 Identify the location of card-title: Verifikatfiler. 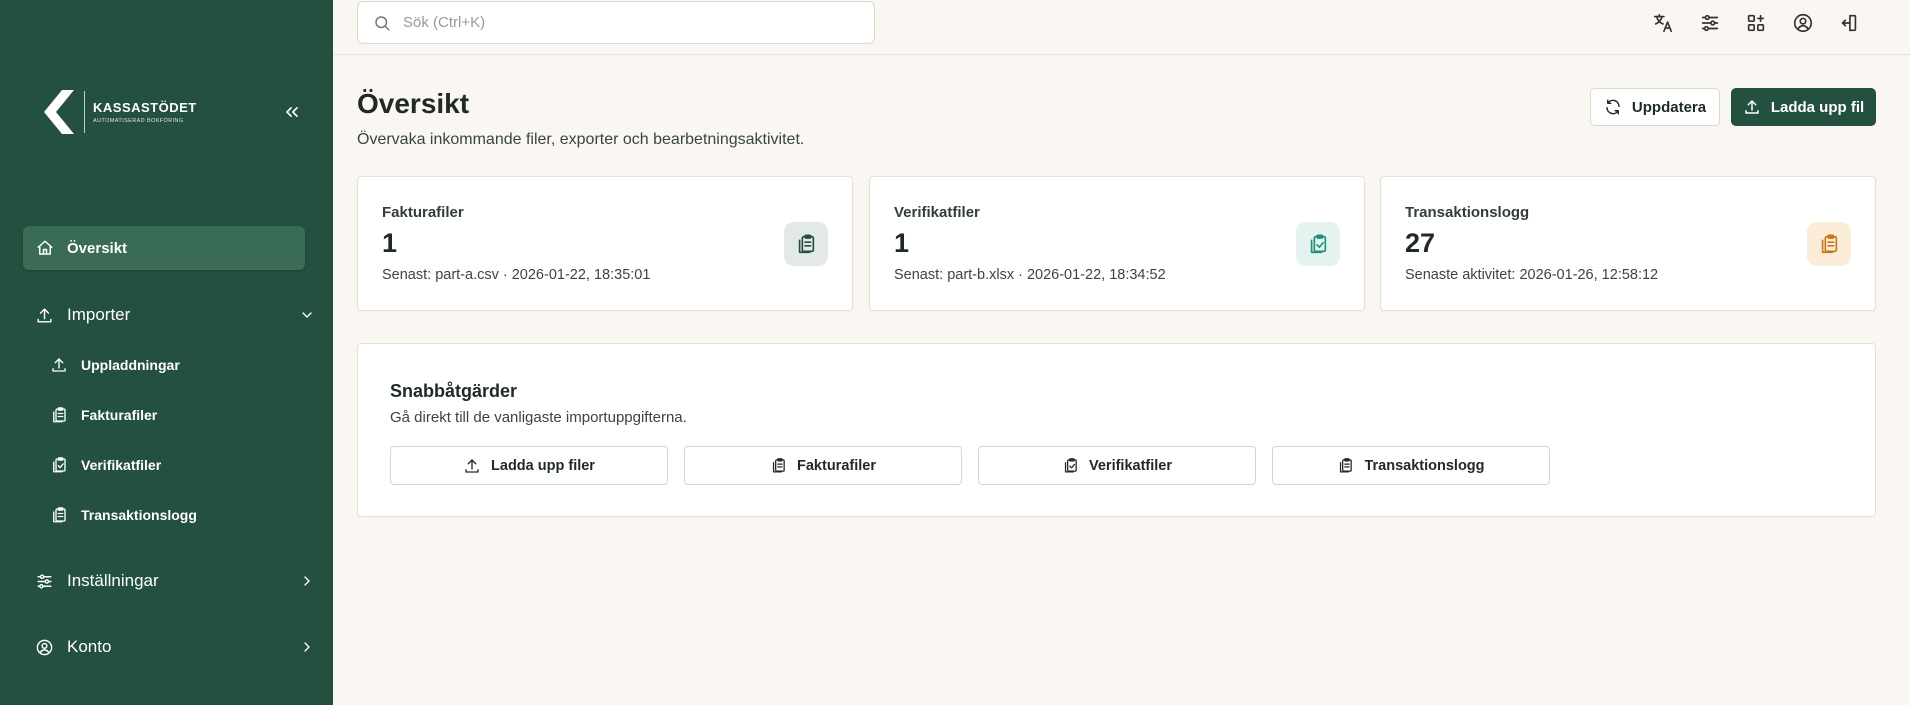
(937, 212).